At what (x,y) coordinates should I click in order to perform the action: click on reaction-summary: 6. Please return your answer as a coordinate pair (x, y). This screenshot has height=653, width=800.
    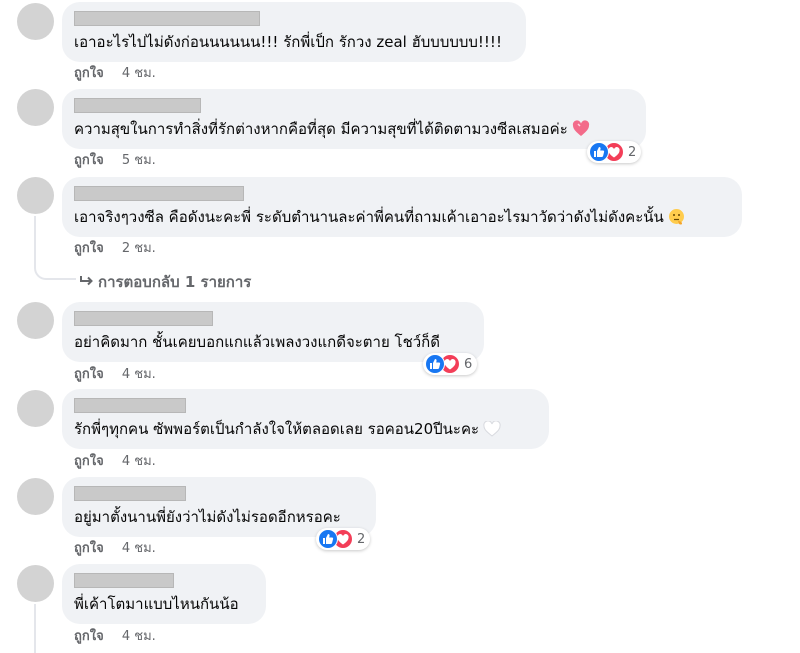
    Looking at the image, I should click on (450, 364).